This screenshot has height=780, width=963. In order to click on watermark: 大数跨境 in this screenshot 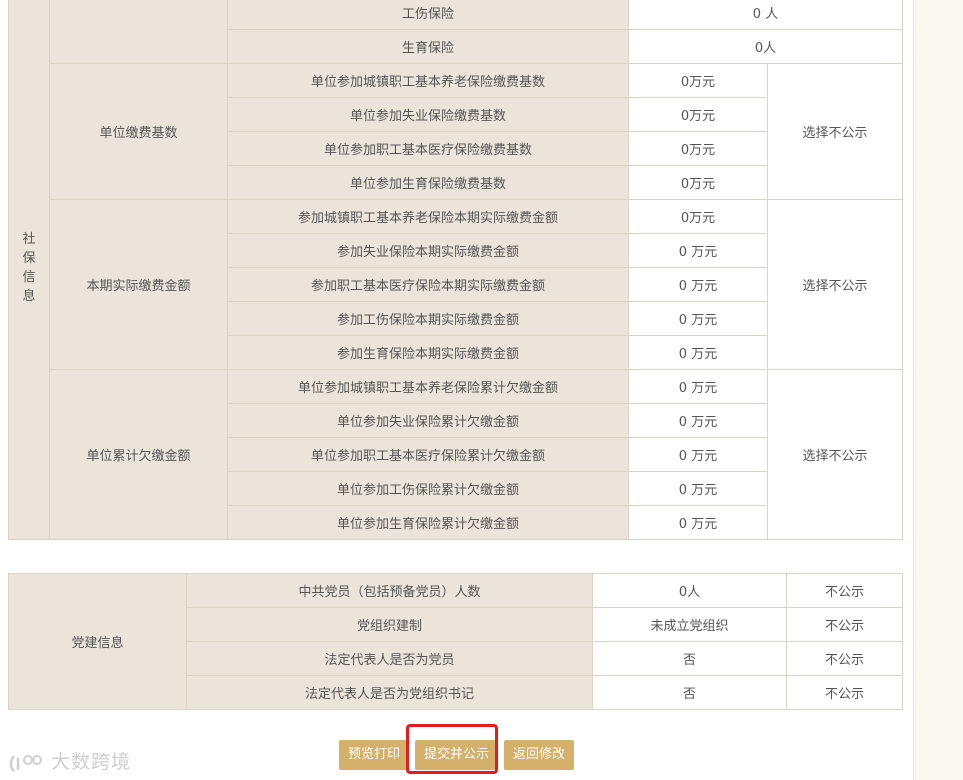, I will do `click(69, 762)`.